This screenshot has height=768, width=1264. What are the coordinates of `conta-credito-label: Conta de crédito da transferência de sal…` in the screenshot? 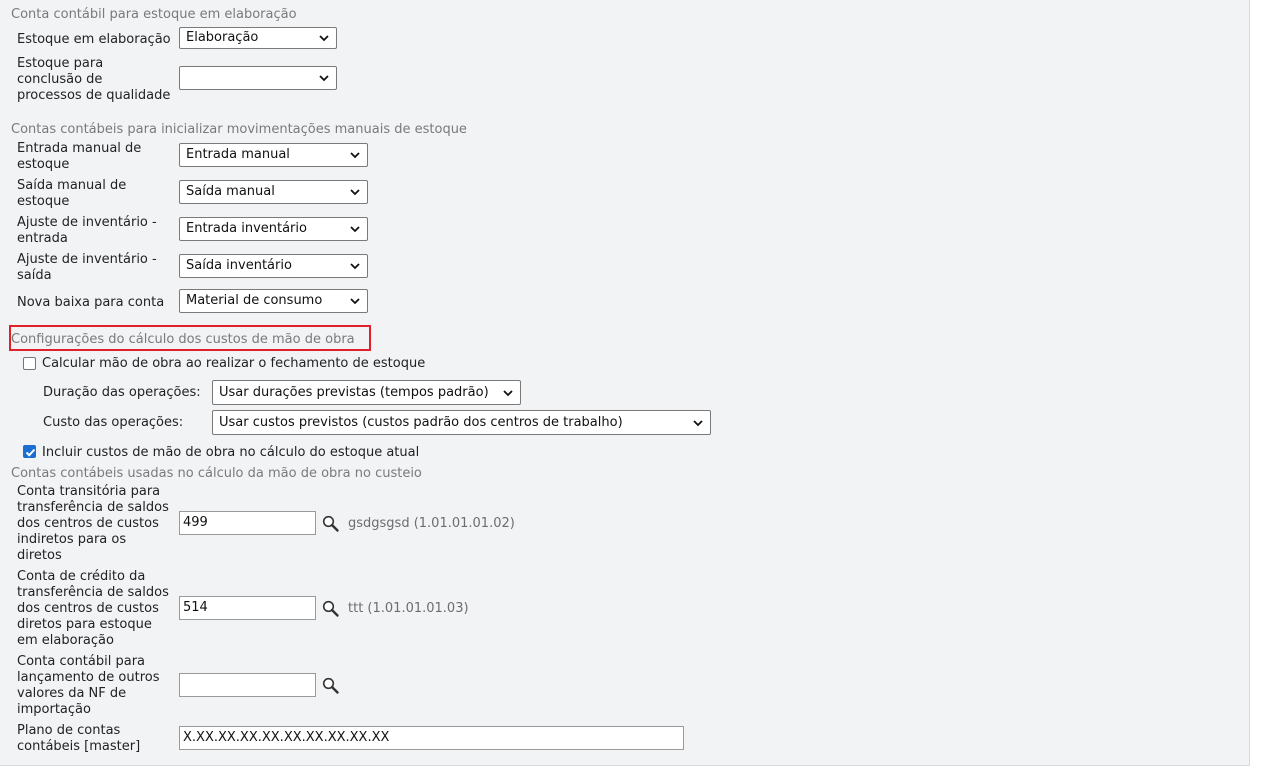 It's located at (93, 608).